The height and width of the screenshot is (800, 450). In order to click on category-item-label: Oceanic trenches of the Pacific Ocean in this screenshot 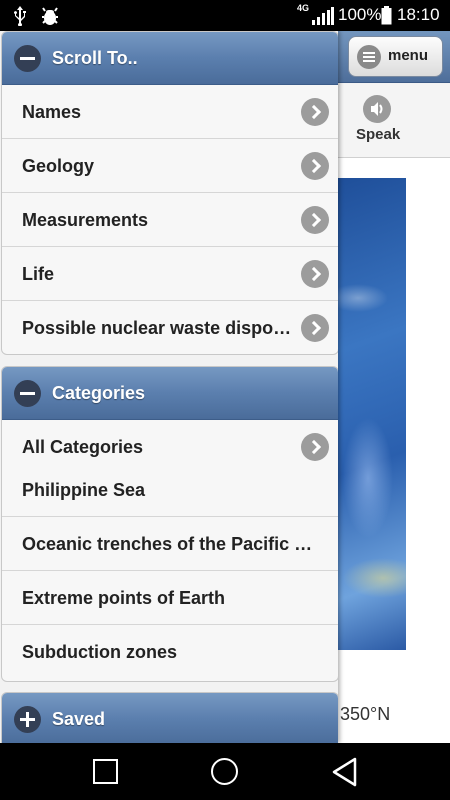, I will do `click(172, 544)`.